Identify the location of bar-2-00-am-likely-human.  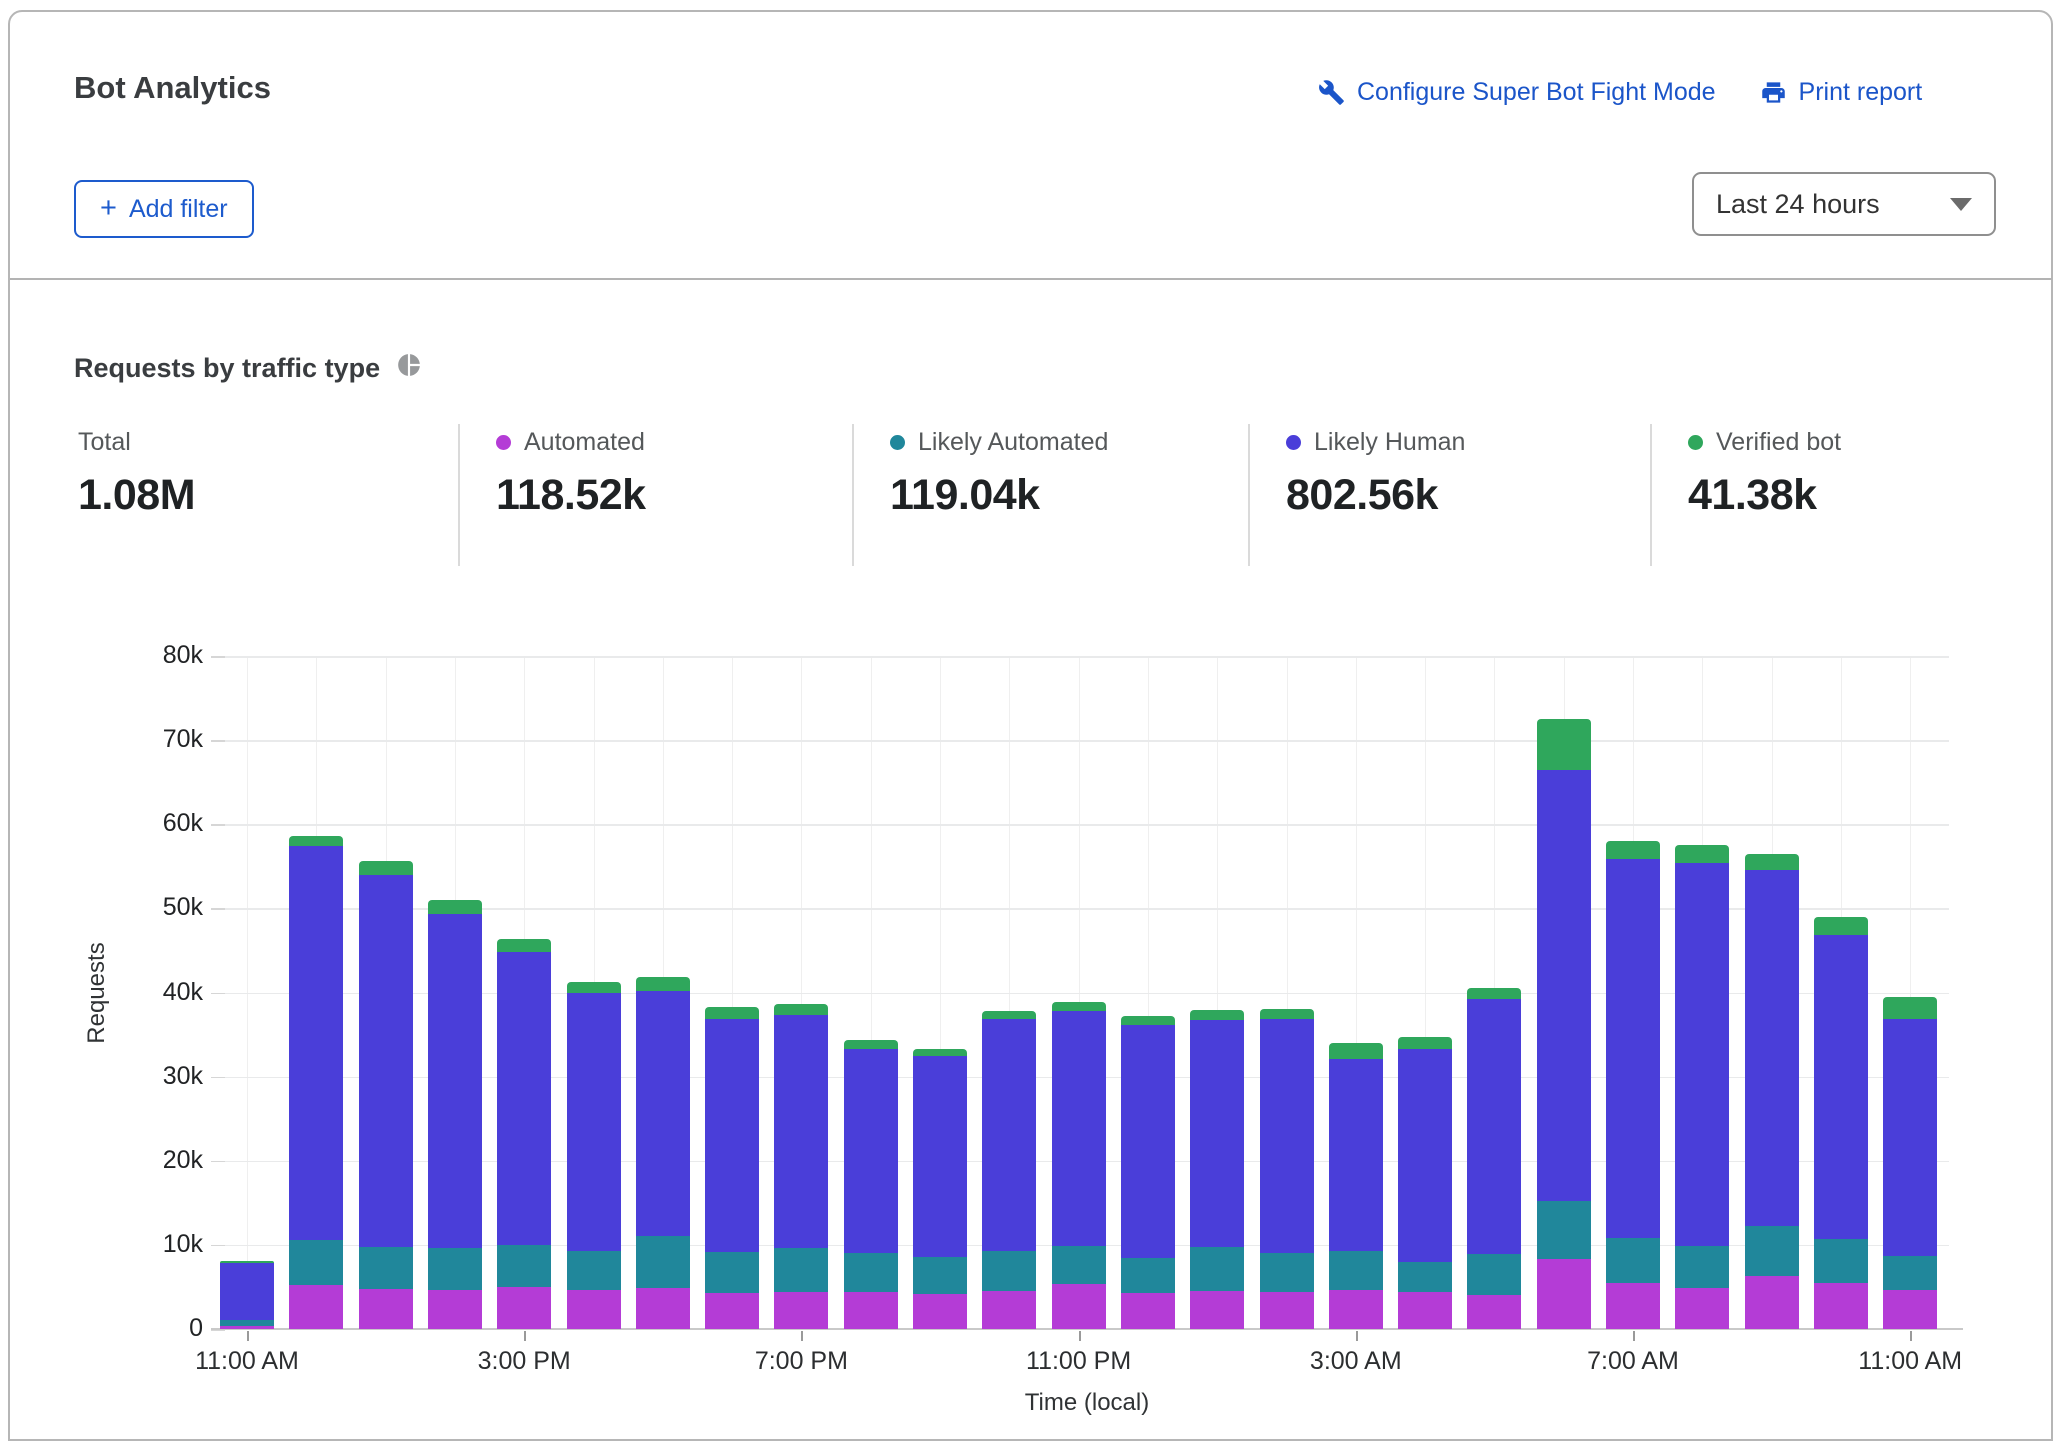
(1286, 1136).